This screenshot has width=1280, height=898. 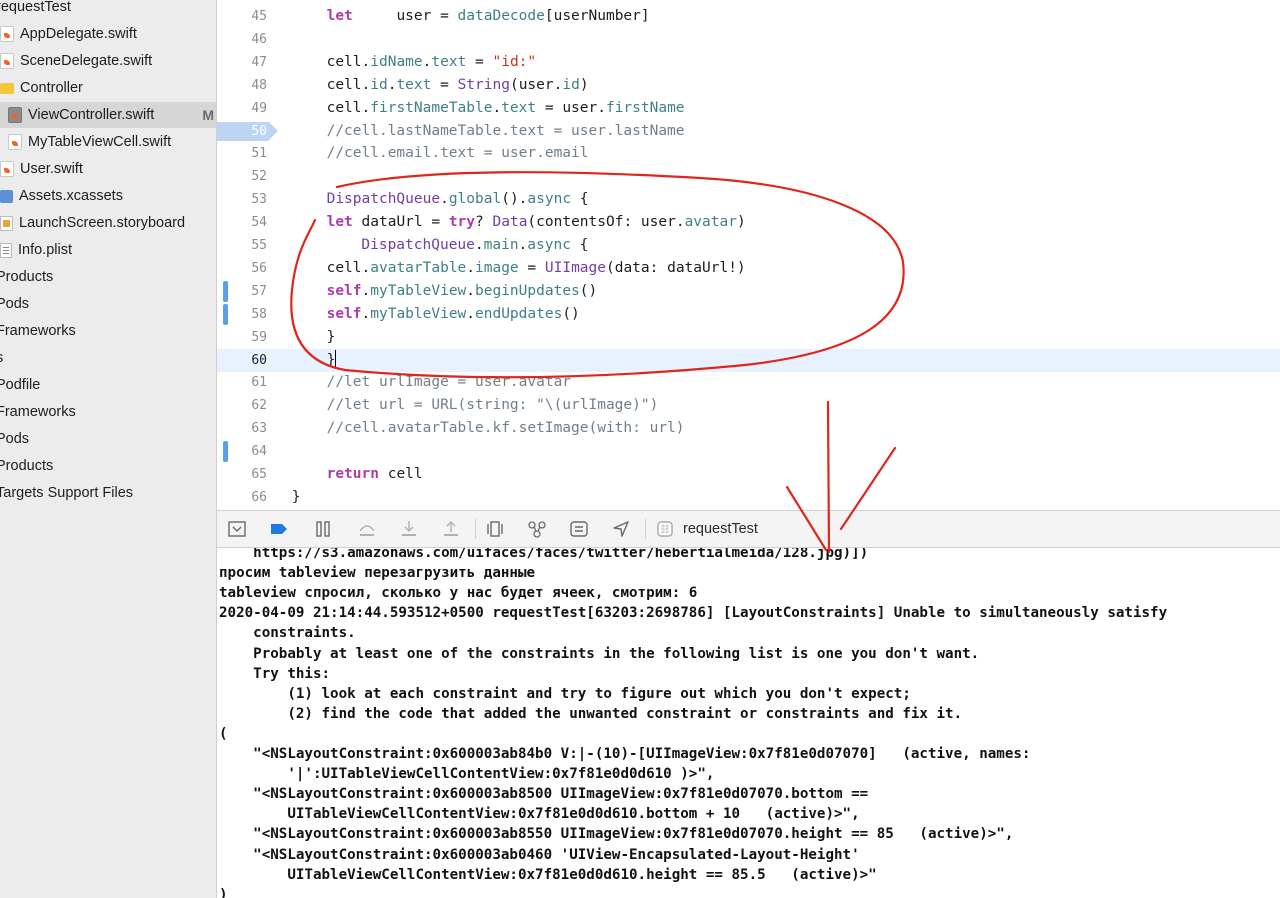 What do you see at coordinates (748, 153) in the screenshot?
I see `code-line: 51 //cell.email.text = user.email` at bounding box center [748, 153].